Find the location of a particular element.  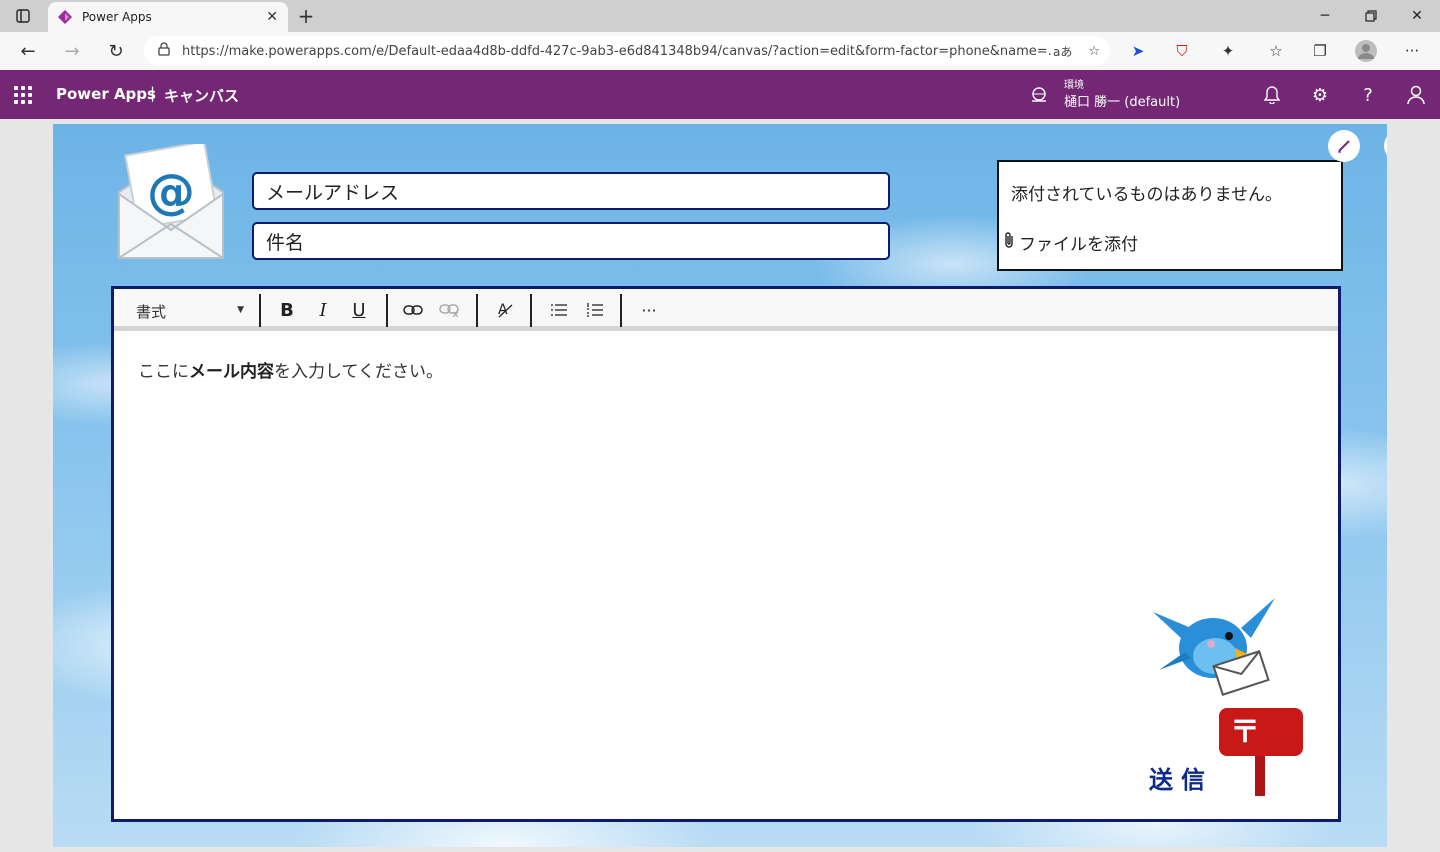

section-title: キャンバス is located at coordinates (202, 96).